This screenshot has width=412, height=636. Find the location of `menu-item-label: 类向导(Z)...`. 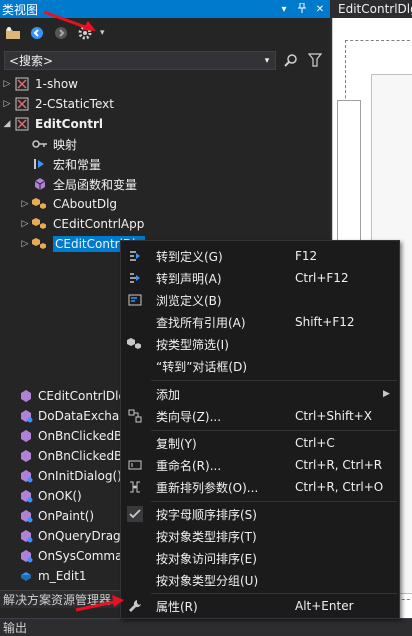

menu-item-label: 类向导(Z)... is located at coordinates (189, 416).